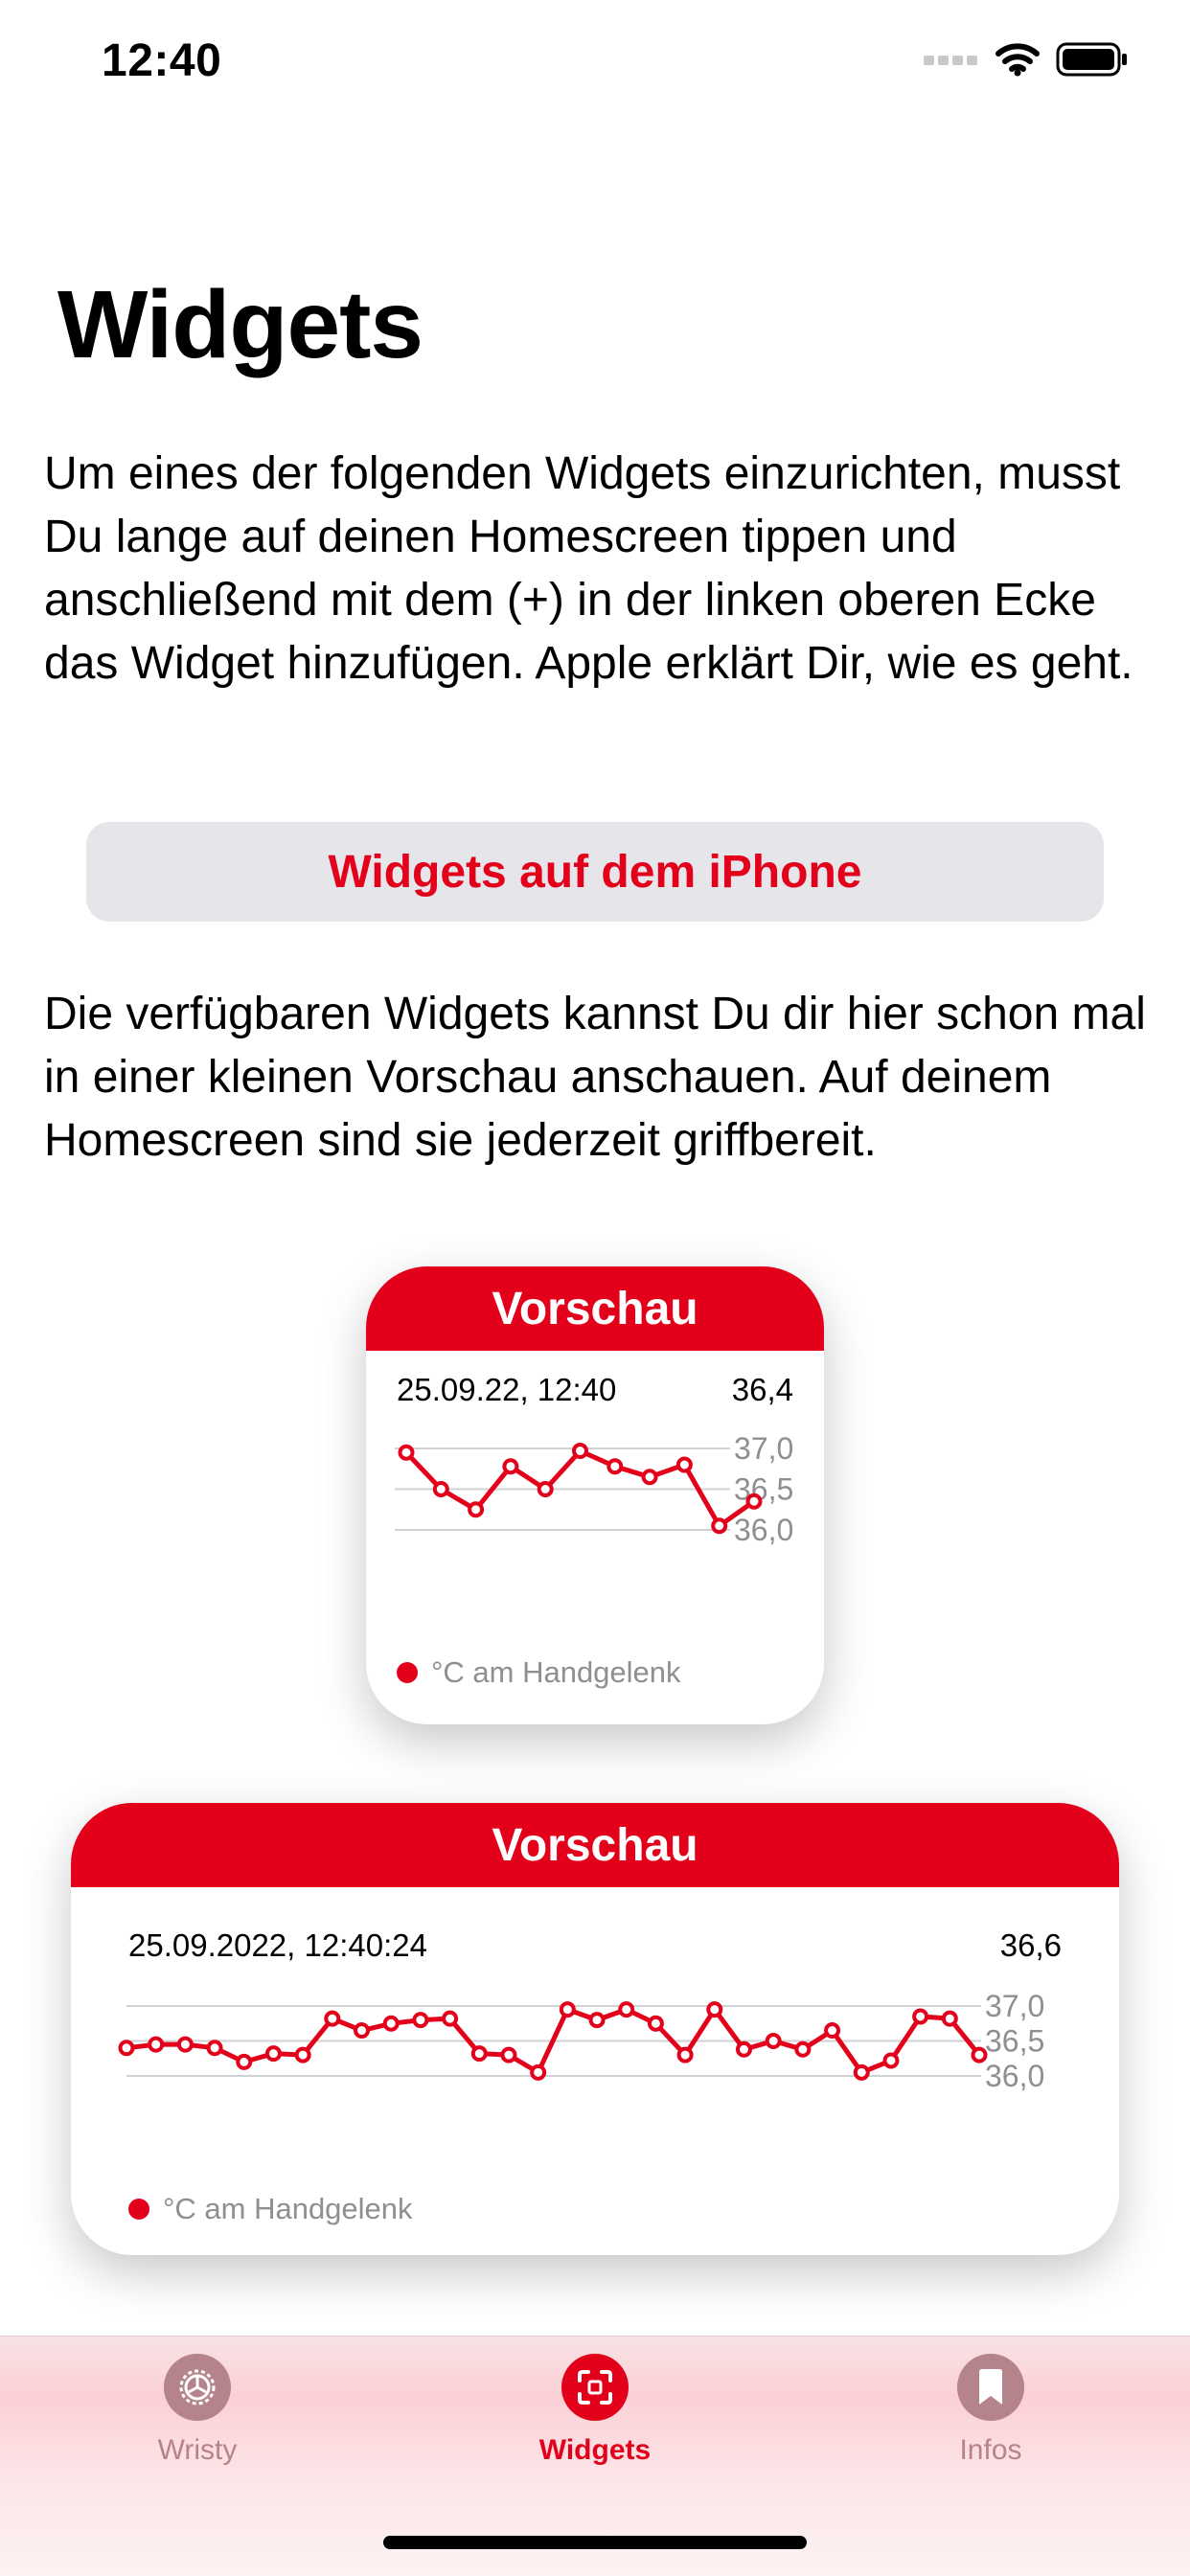 Image resolution: width=1190 pixels, height=2576 pixels. Describe the element at coordinates (1017, 60) in the screenshot. I see `wifi-icon` at that location.